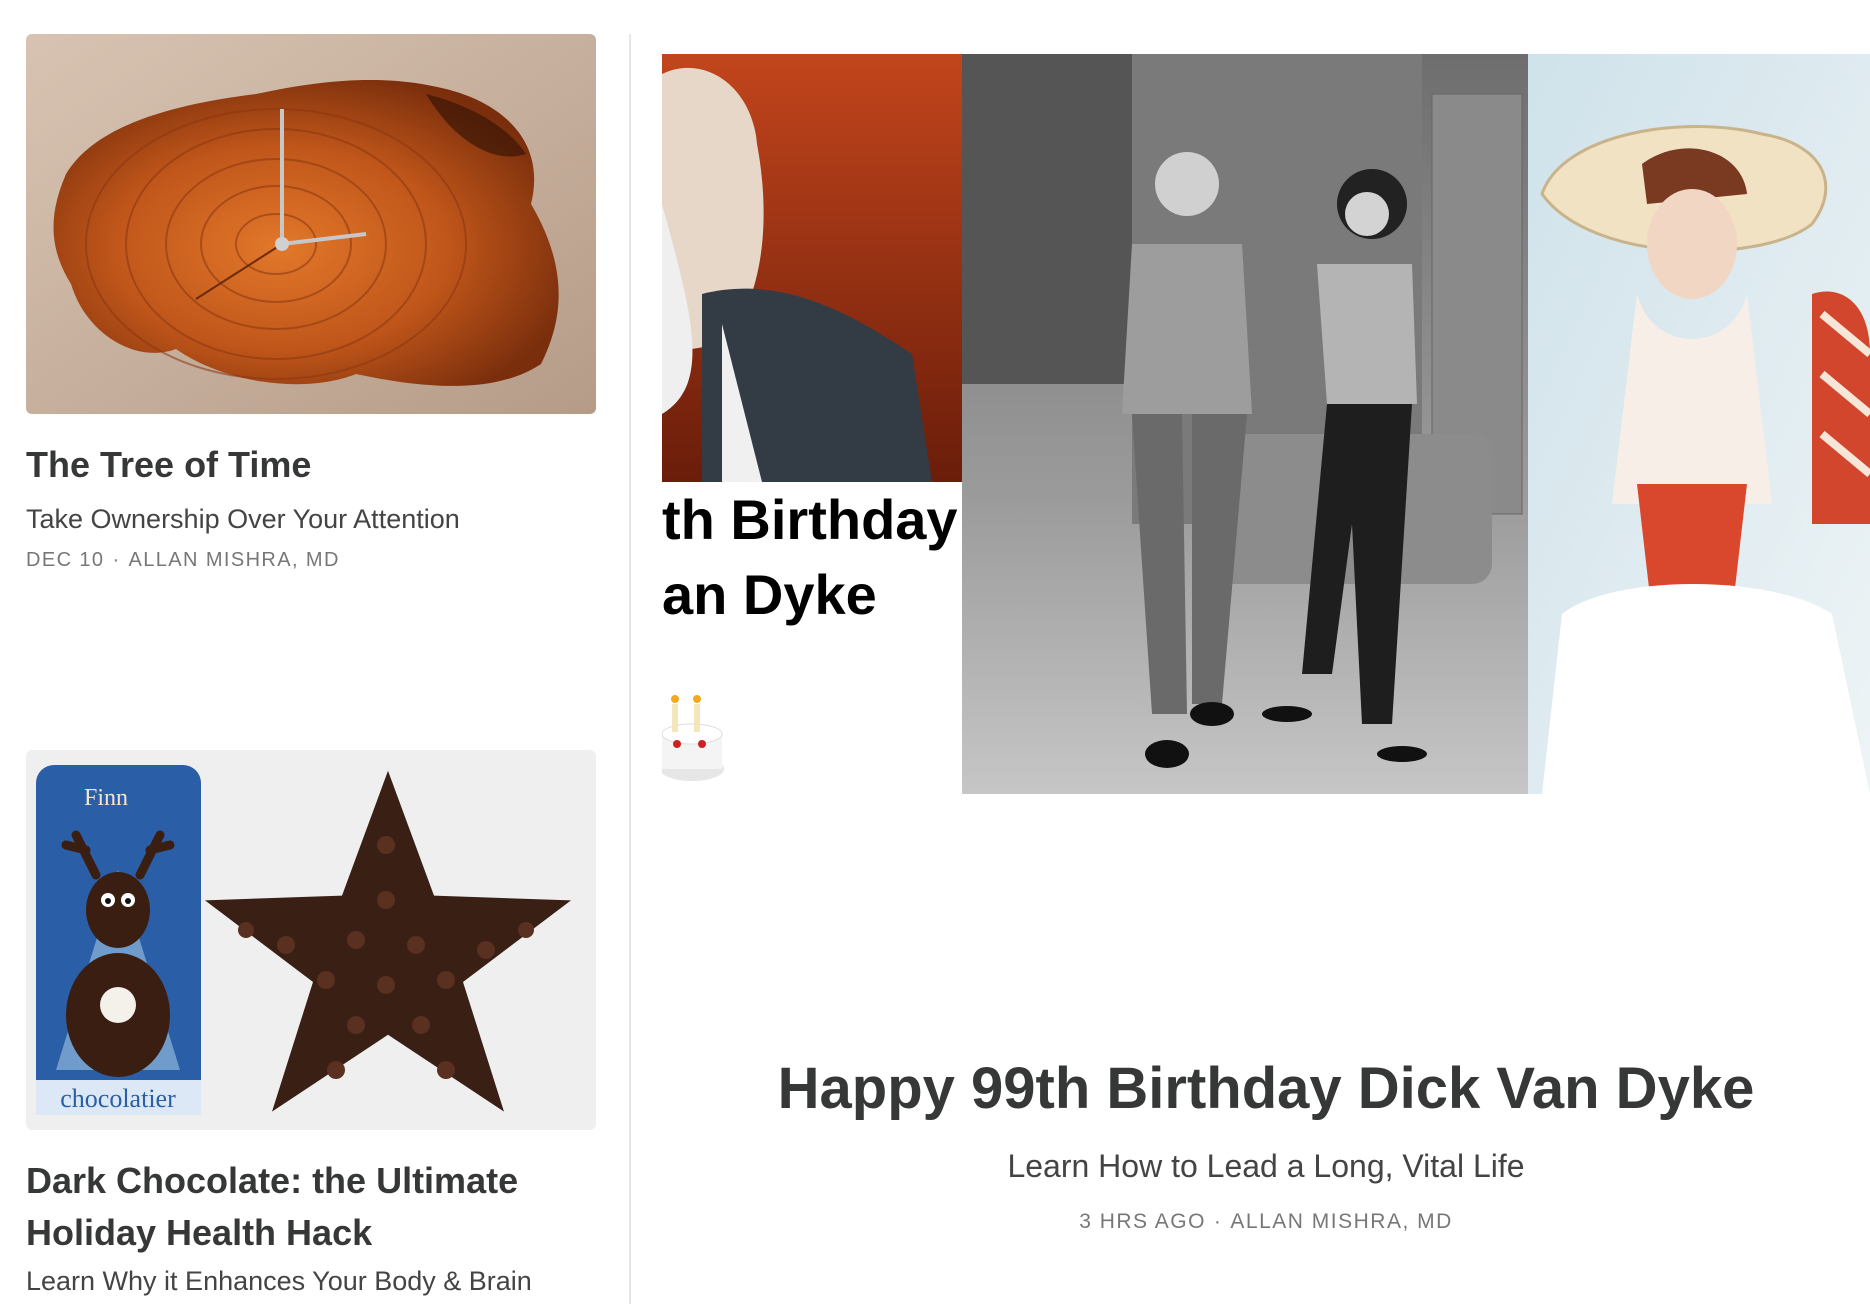 This screenshot has width=1870, height=1304. What do you see at coordinates (243, 519) in the screenshot?
I see `post-subtitle: Take Ownership Over Your Attention` at bounding box center [243, 519].